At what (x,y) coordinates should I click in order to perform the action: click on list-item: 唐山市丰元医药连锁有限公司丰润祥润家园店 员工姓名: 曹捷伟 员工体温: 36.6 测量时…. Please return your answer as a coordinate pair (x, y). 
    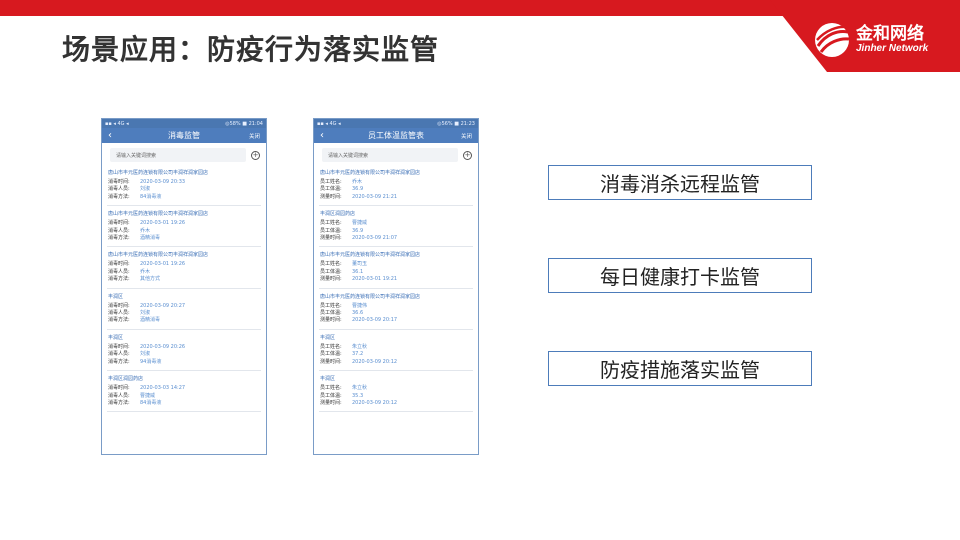
    Looking at the image, I should click on (396, 309).